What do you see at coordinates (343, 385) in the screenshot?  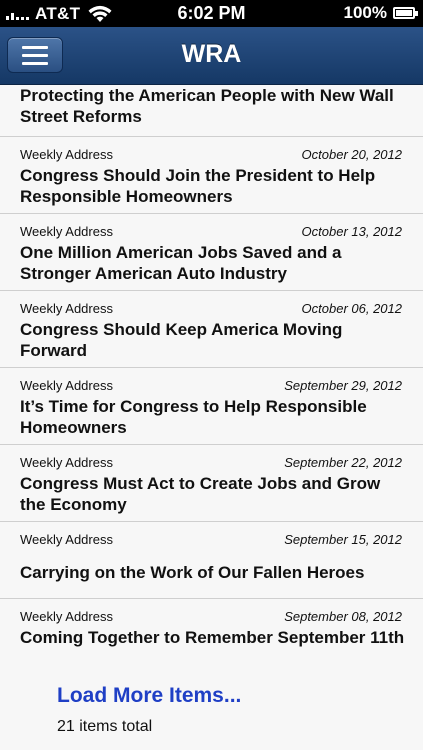 I see `list-item-date: September 29, 2012` at bounding box center [343, 385].